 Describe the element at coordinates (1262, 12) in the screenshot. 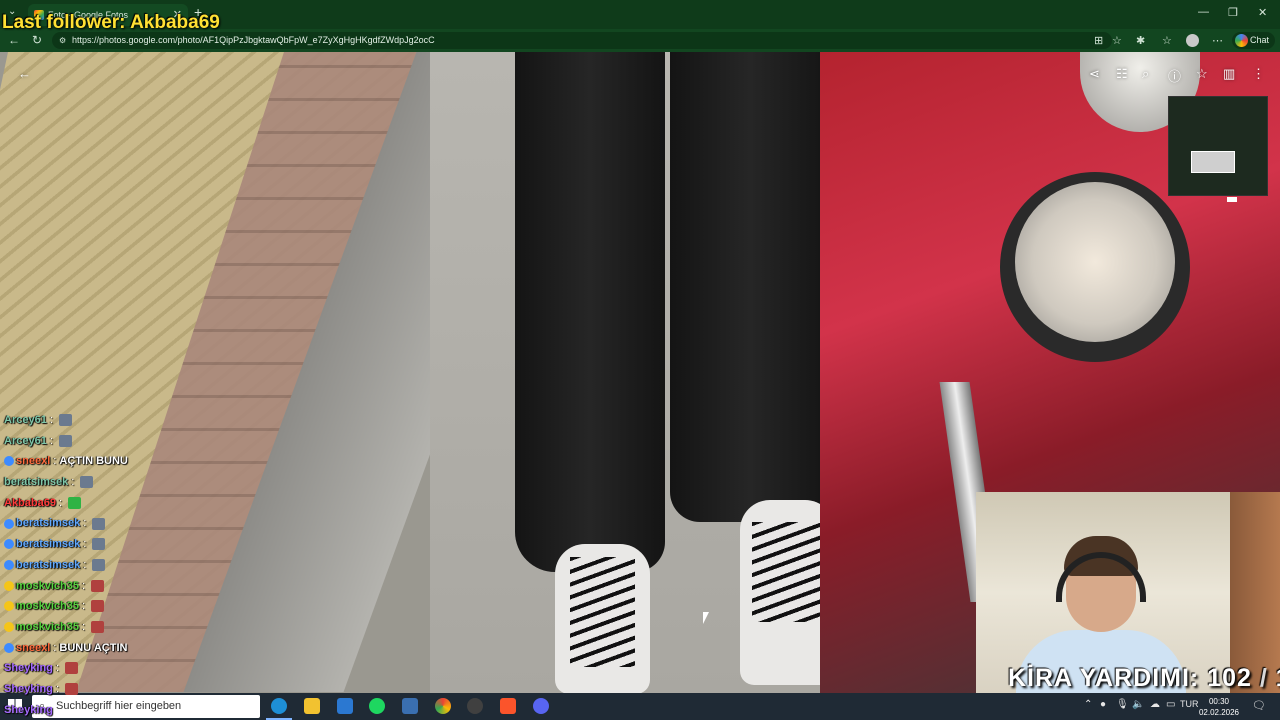

I see `window-close-icon: ✕` at that location.